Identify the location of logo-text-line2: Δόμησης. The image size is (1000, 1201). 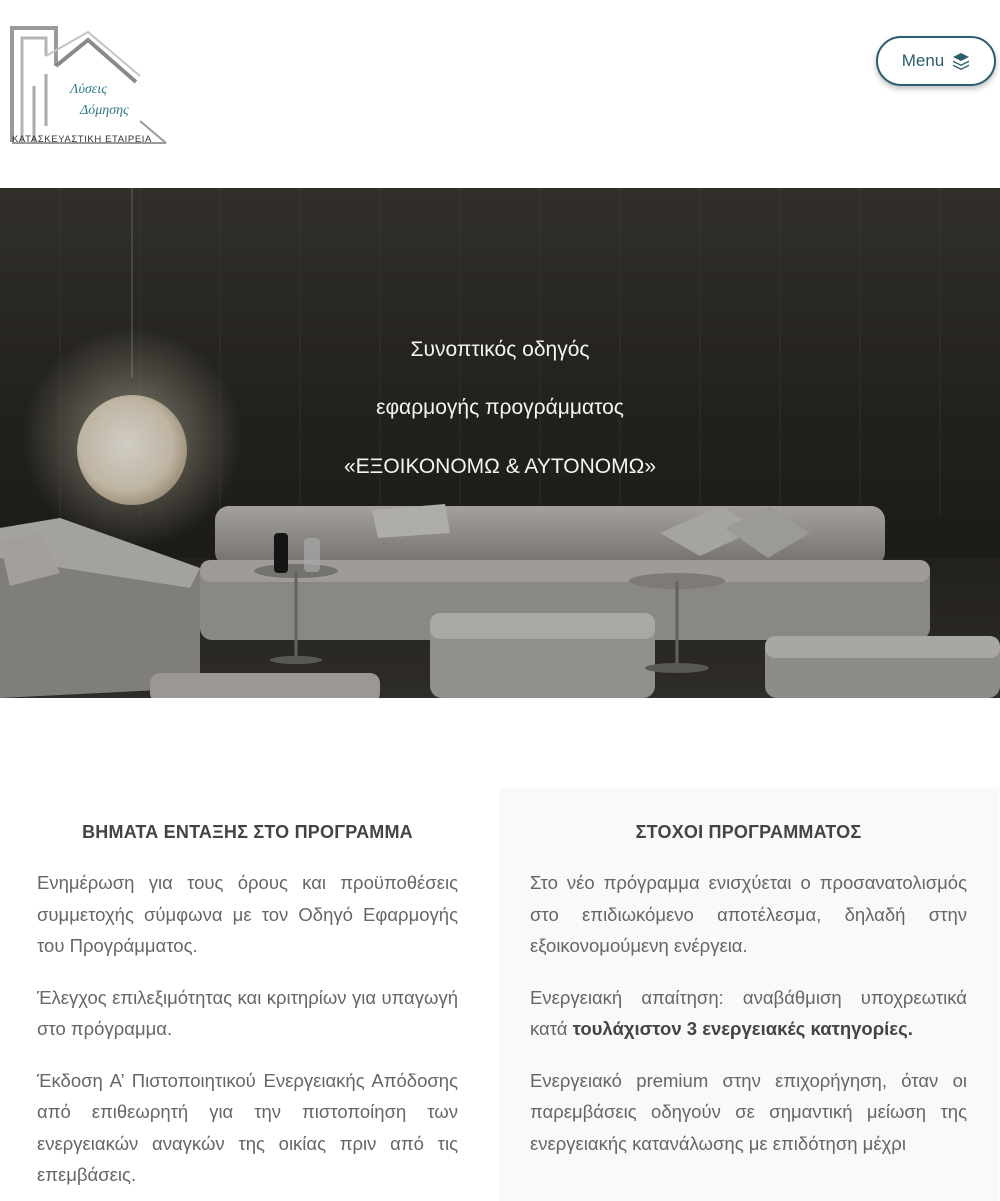
(104, 110).